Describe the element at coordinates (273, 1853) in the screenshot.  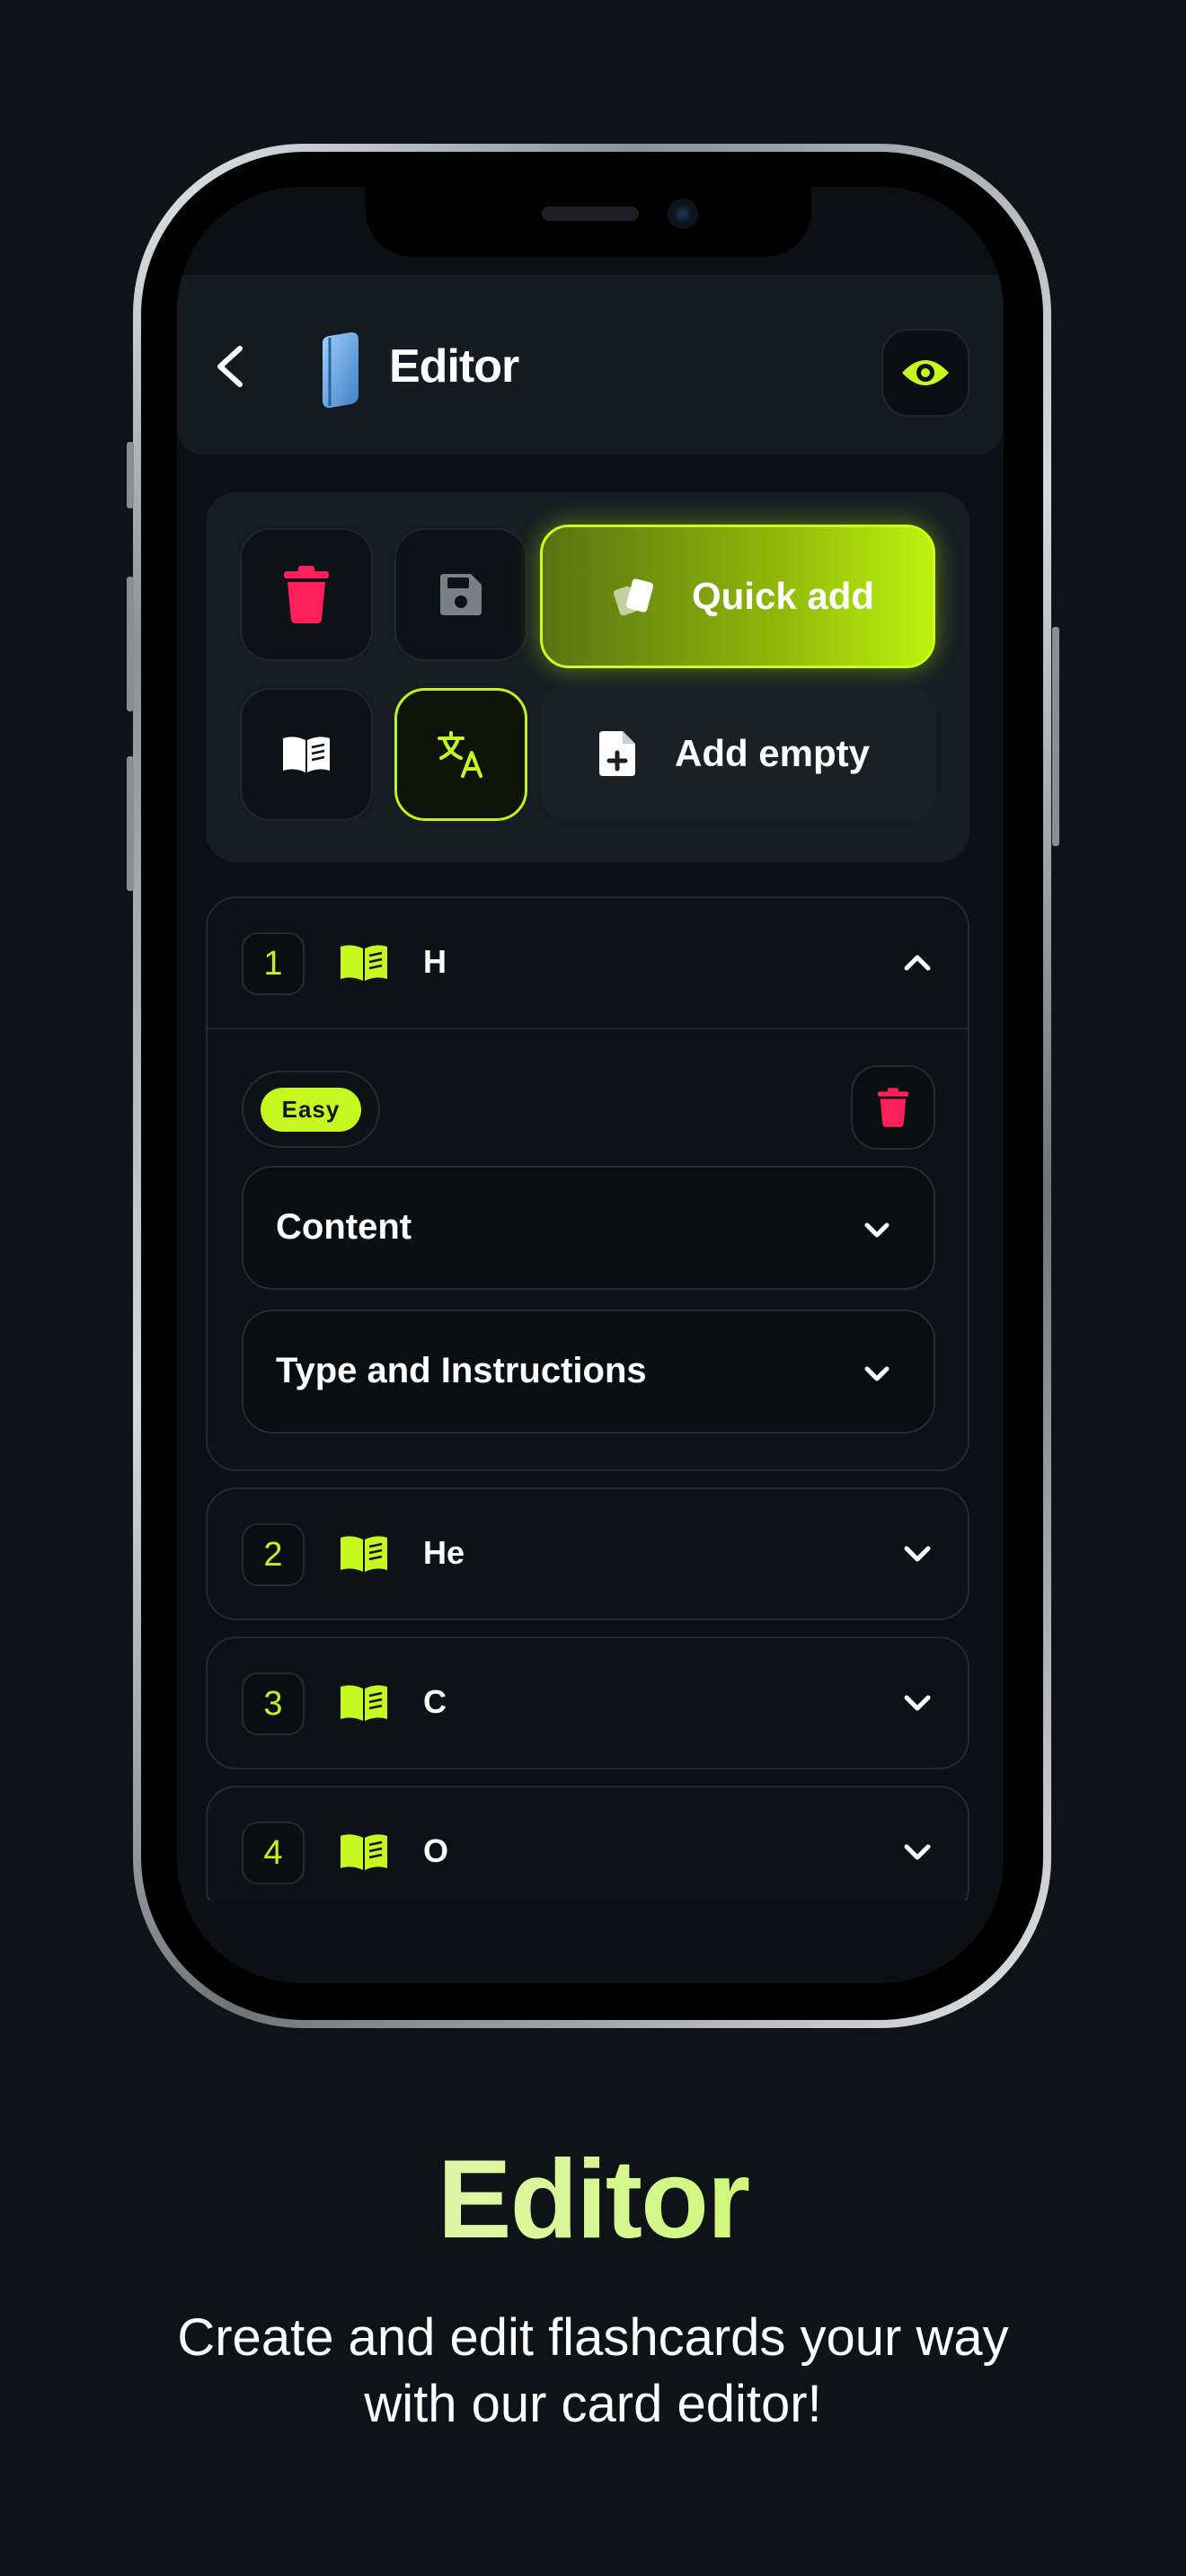
I see `card-number: 4` at that location.